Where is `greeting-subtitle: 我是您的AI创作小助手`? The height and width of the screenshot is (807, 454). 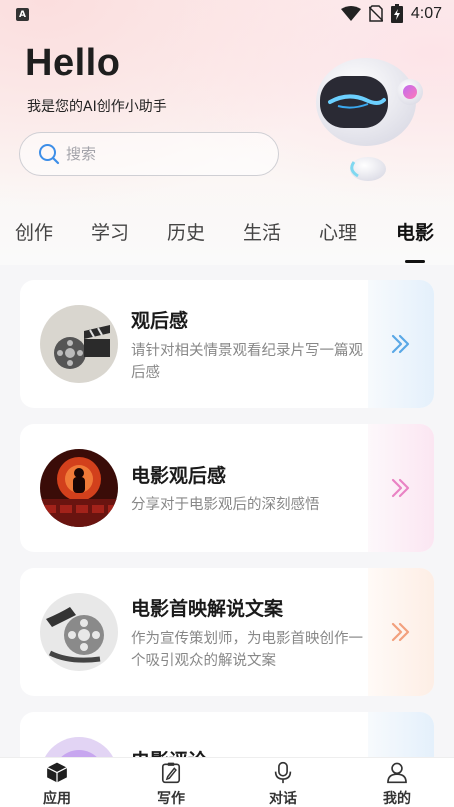
greeting-subtitle: 我是您的AI创作小助手 is located at coordinates (97, 107).